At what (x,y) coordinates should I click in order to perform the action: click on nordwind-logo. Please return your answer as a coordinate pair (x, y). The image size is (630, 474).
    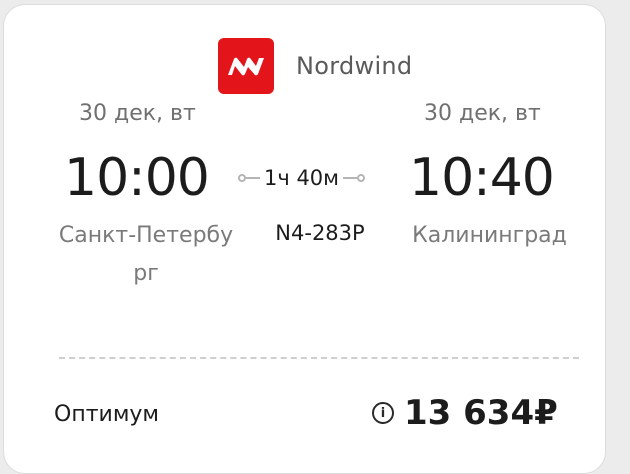
    Looking at the image, I should click on (246, 66).